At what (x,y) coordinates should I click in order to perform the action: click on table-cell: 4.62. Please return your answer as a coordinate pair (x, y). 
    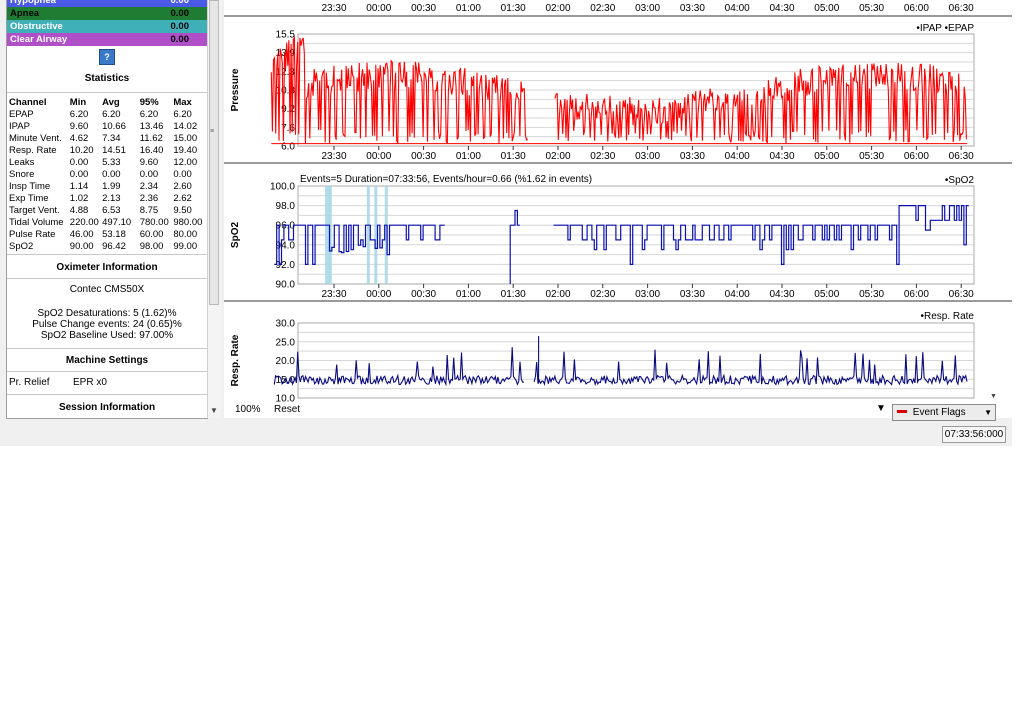
    Looking at the image, I should click on (79, 138).